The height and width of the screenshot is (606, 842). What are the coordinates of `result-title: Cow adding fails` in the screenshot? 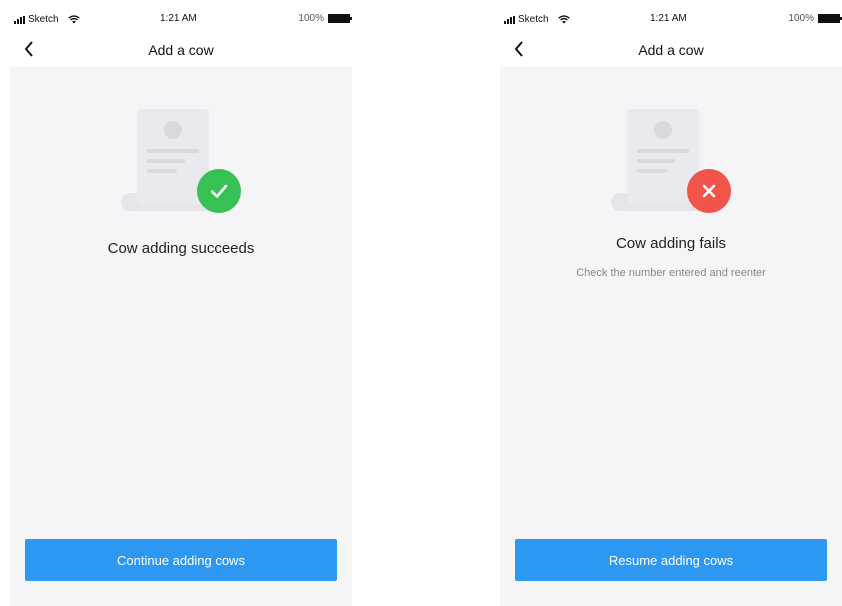 It's located at (671, 243).